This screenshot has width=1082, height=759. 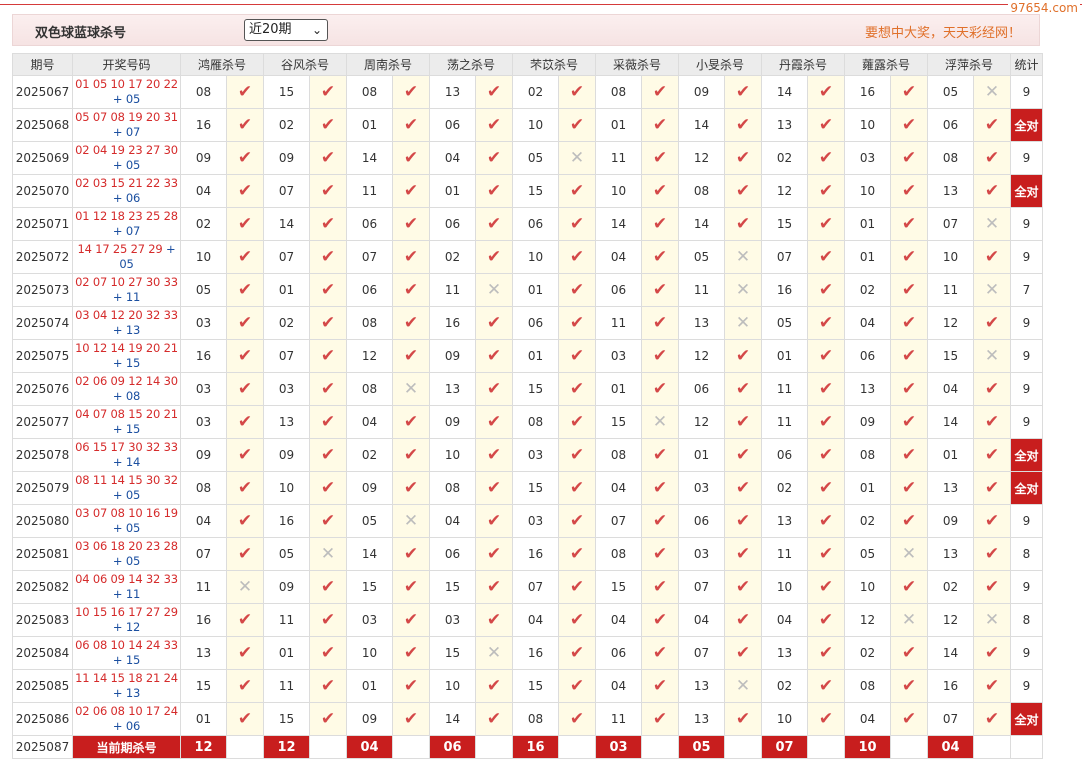 What do you see at coordinates (577, 747) in the screenshot?
I see `empty-cell` at bounding box center [577, 747].